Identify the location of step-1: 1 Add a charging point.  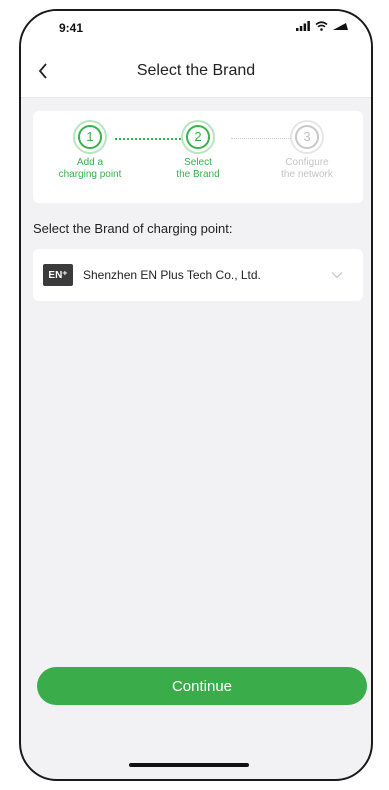
(90, 153).